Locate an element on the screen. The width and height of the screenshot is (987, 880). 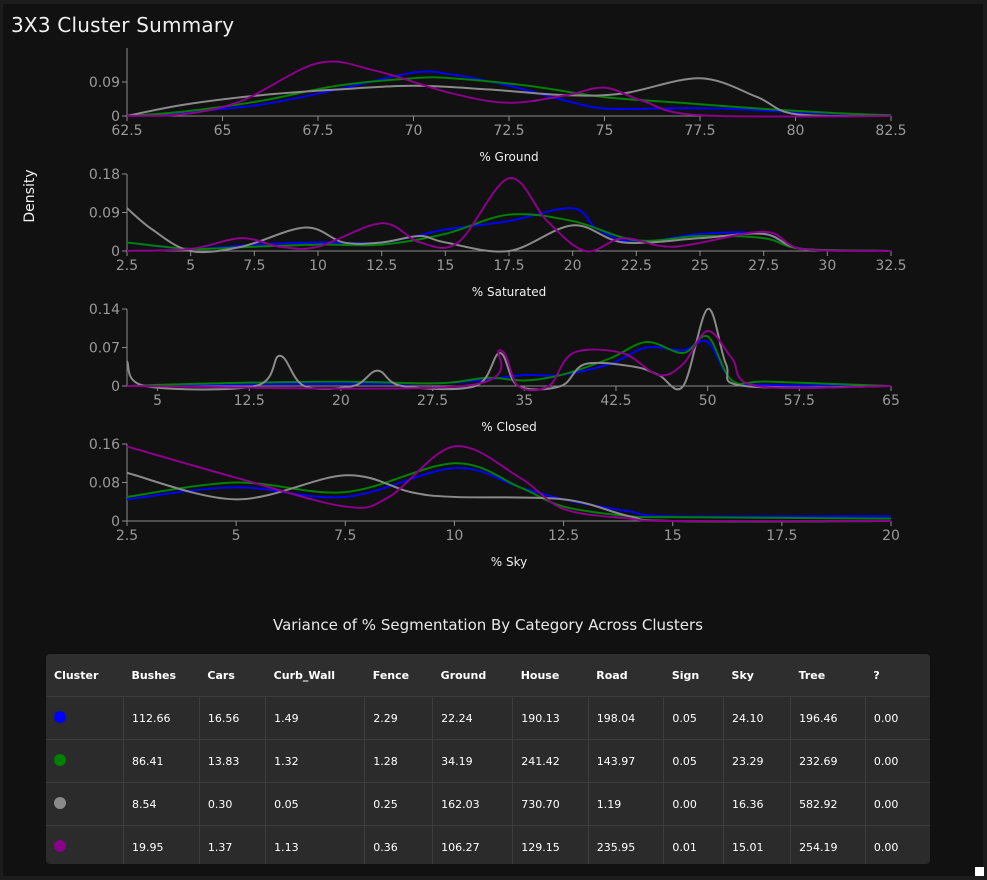
x-tick-label: 70 is located at coordinates (414, 131).